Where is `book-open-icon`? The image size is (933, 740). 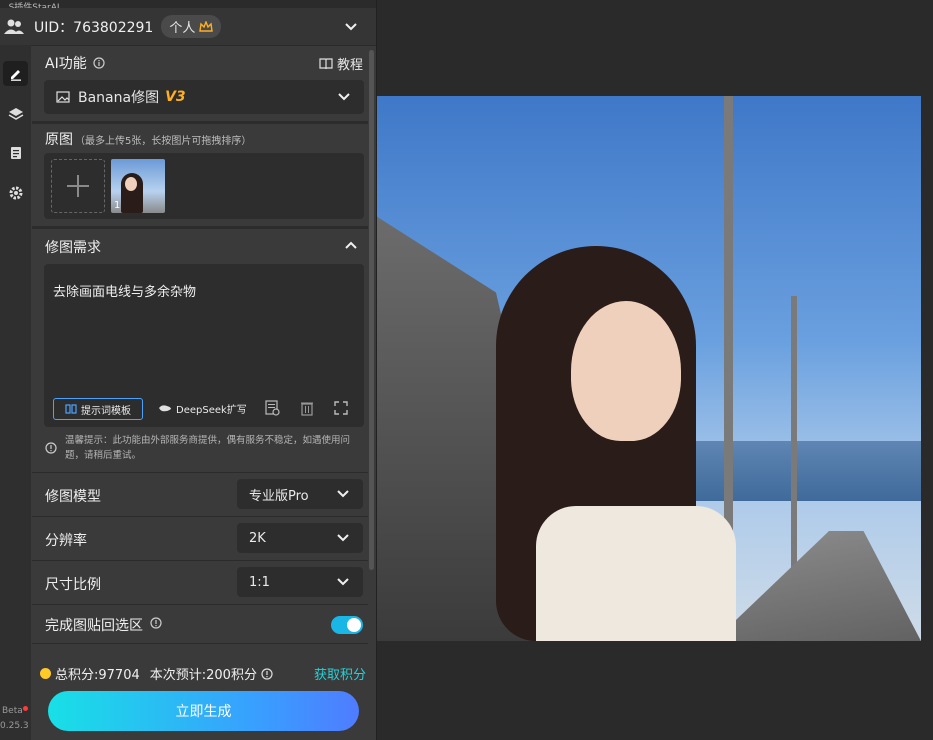
book-open-icon is located at coordinates (71, 409).